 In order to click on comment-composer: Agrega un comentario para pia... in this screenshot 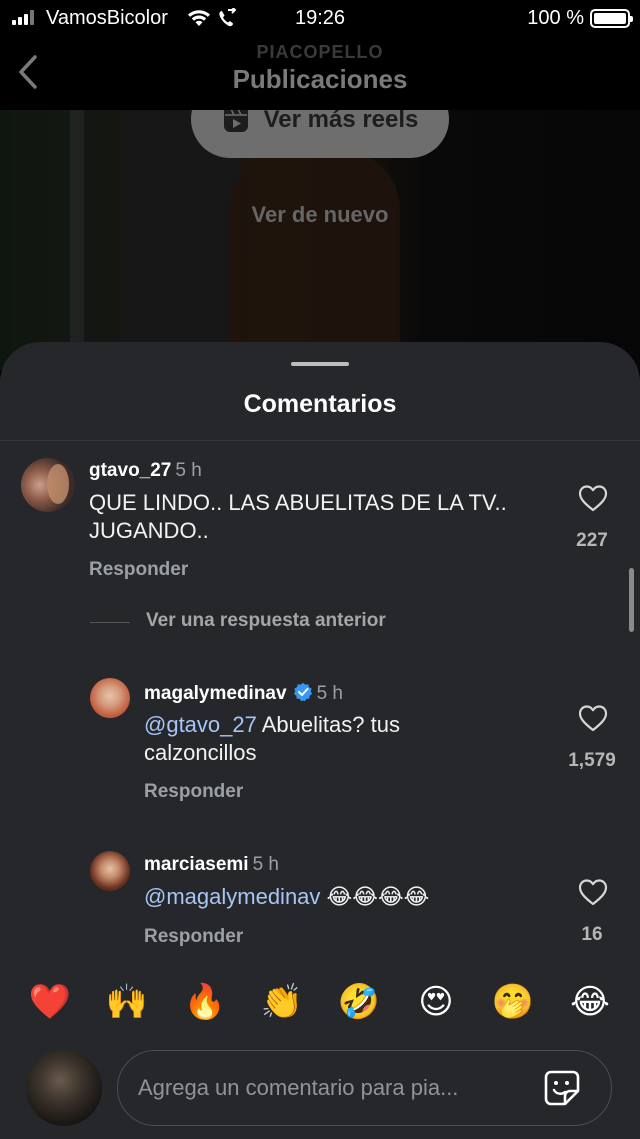, I will do `click(320, 1094)`.